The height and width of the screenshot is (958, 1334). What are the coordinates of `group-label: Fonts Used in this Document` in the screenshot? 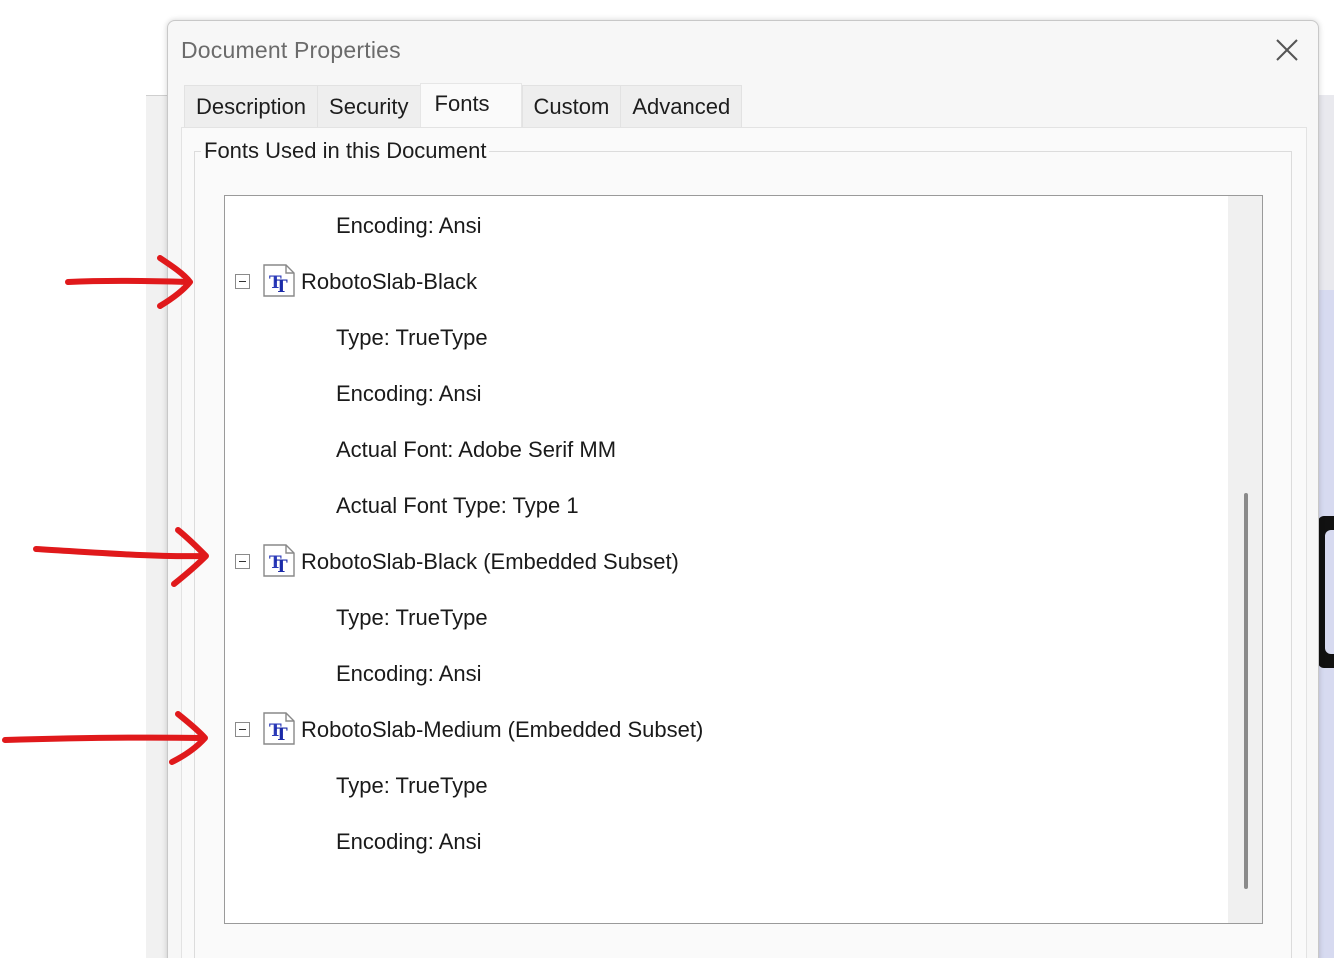 It's located at (345, 151).